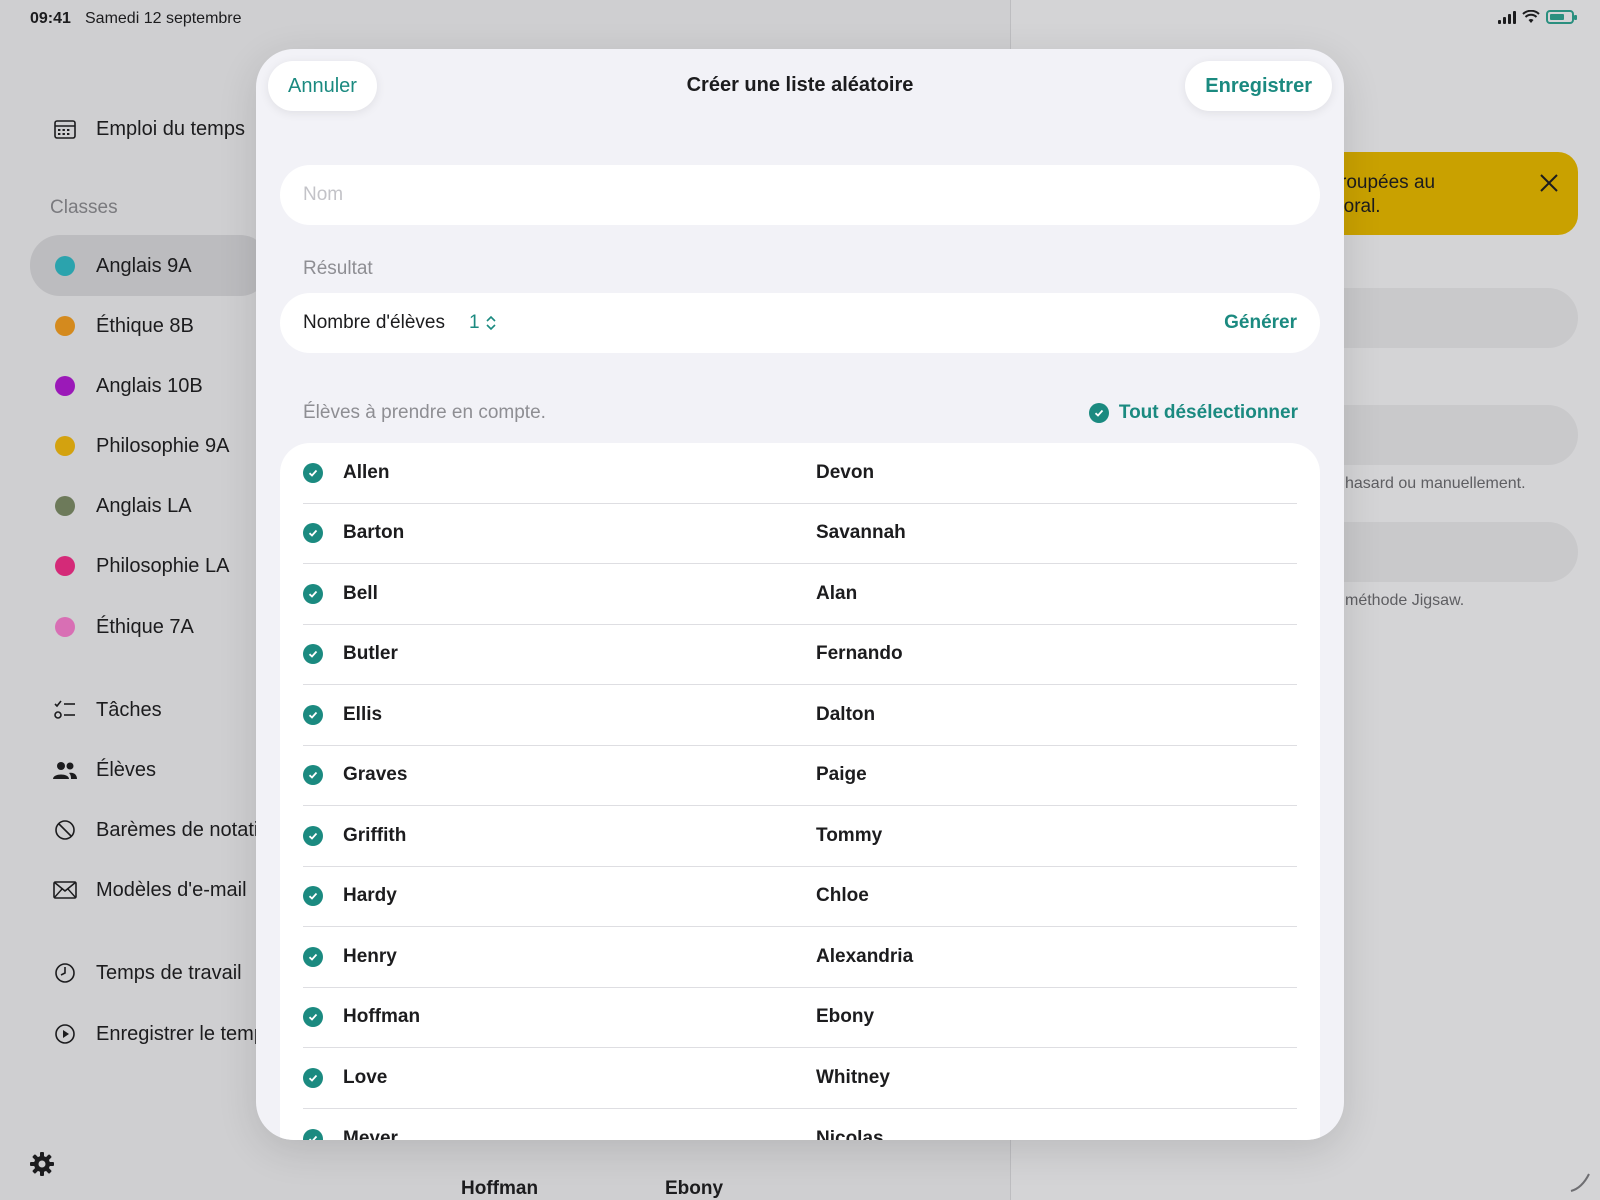  Describe the element at coordinates (1260, 323) in the screenshot. I see `generate-button: Générer` at that location.